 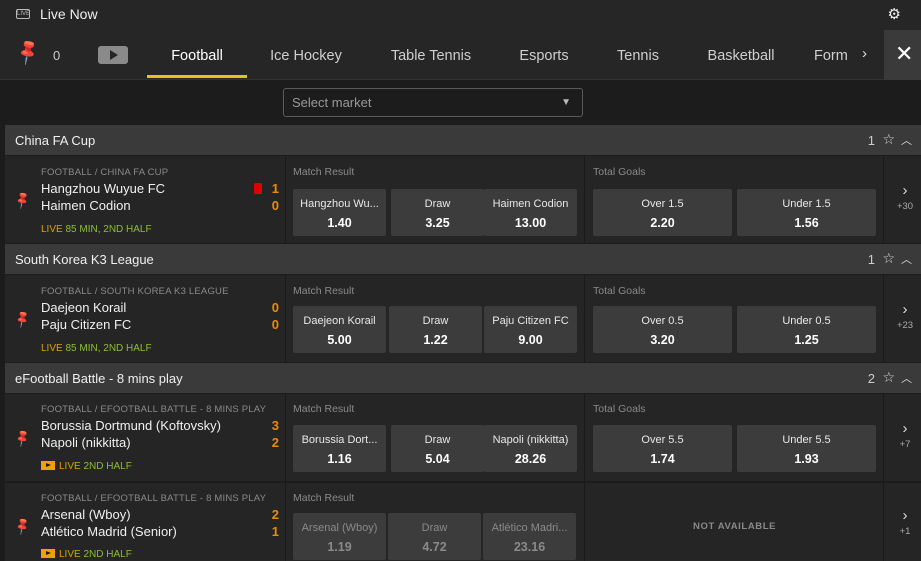 What do you see at coordinates (434, 536) in the screenshot?
I see `odd-button: Draw 4.72` at bounding box center [434, 536].